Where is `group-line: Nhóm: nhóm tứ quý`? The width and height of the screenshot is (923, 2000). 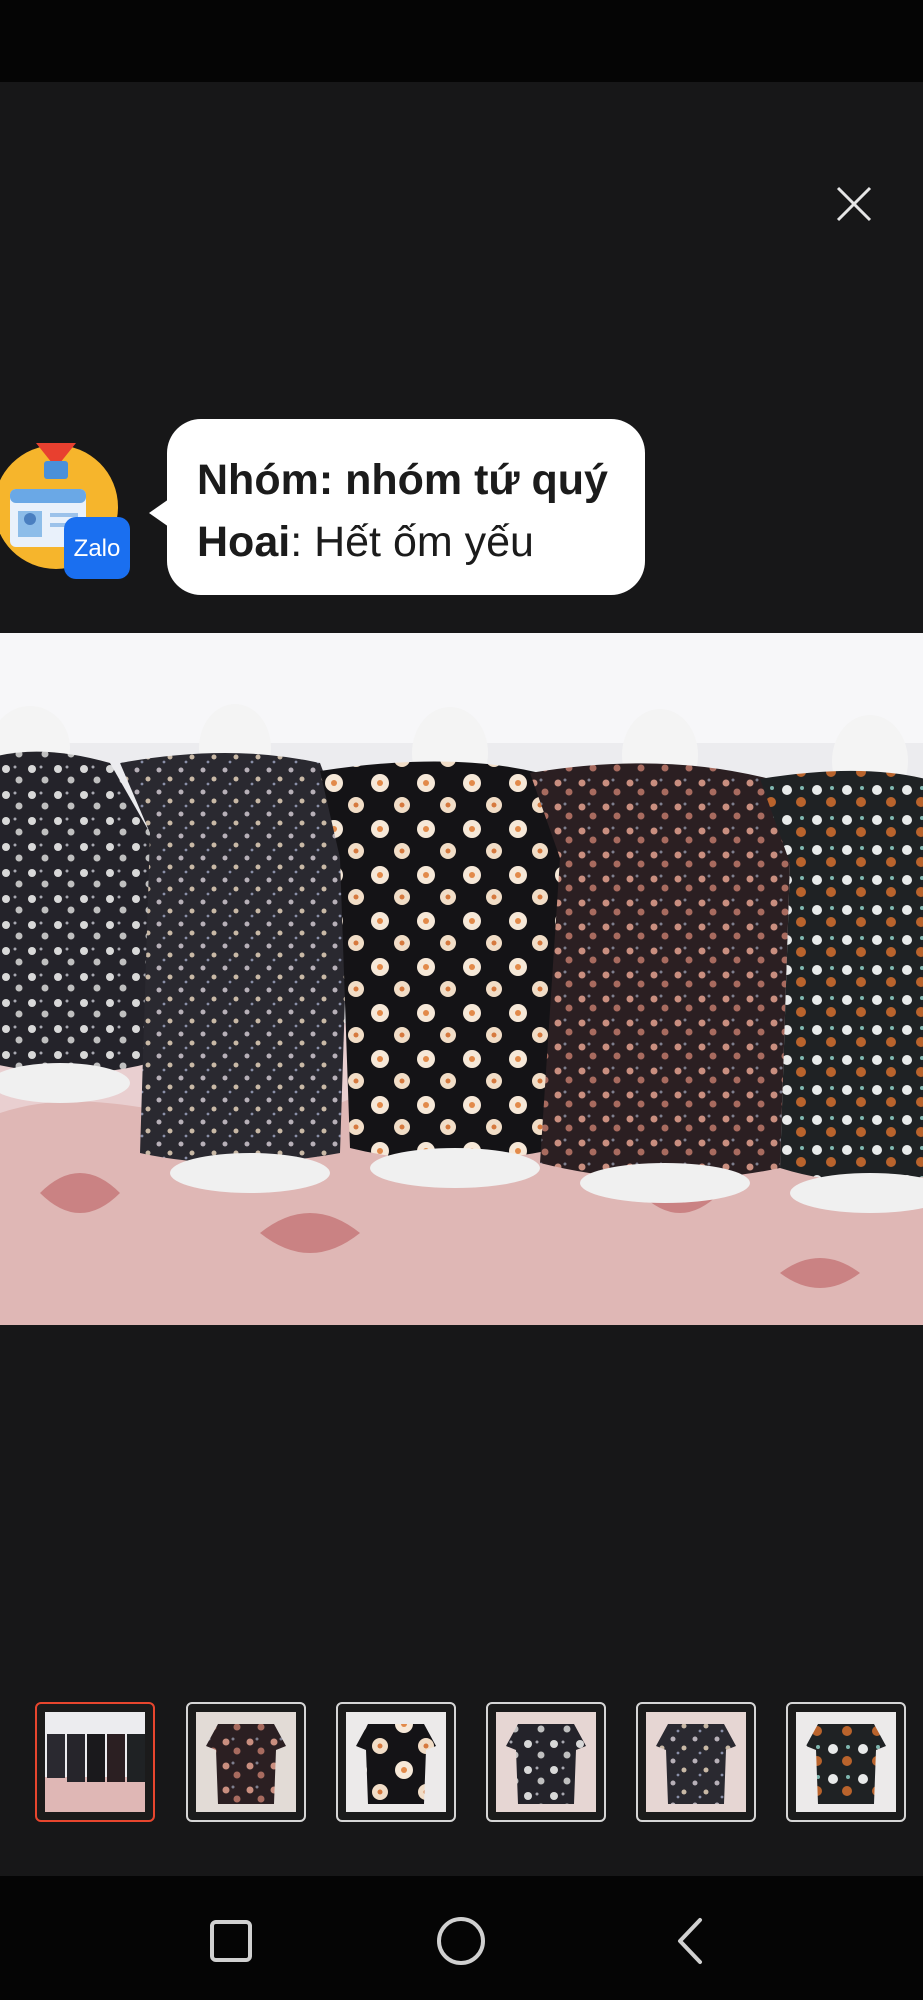 group-line: Nhóm: nhóm tứ quý is located at coordinates (411, 480).